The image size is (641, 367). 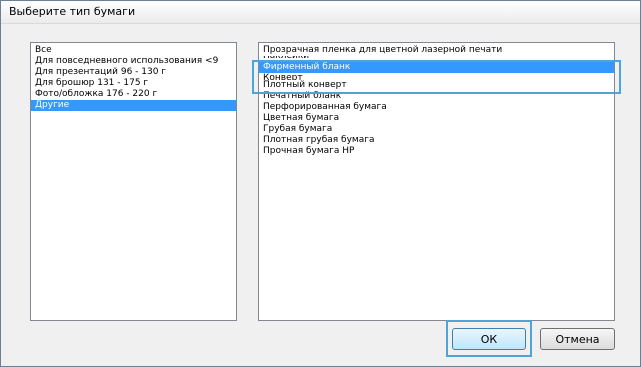 What do you see at coordinates (436, 107) in the screenshot?
I see `list-item-prepunched: Перфорированная бумага` at bounding box center [436, 107].